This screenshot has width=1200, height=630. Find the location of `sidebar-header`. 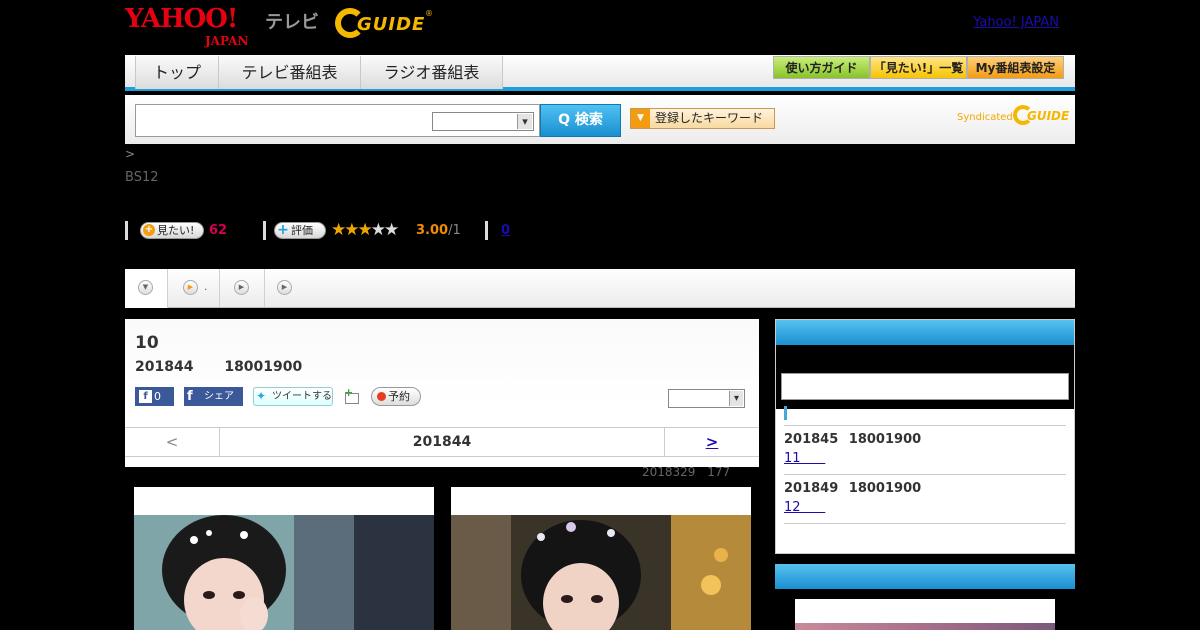

sidebar-header is located at coordinates (925, 332).